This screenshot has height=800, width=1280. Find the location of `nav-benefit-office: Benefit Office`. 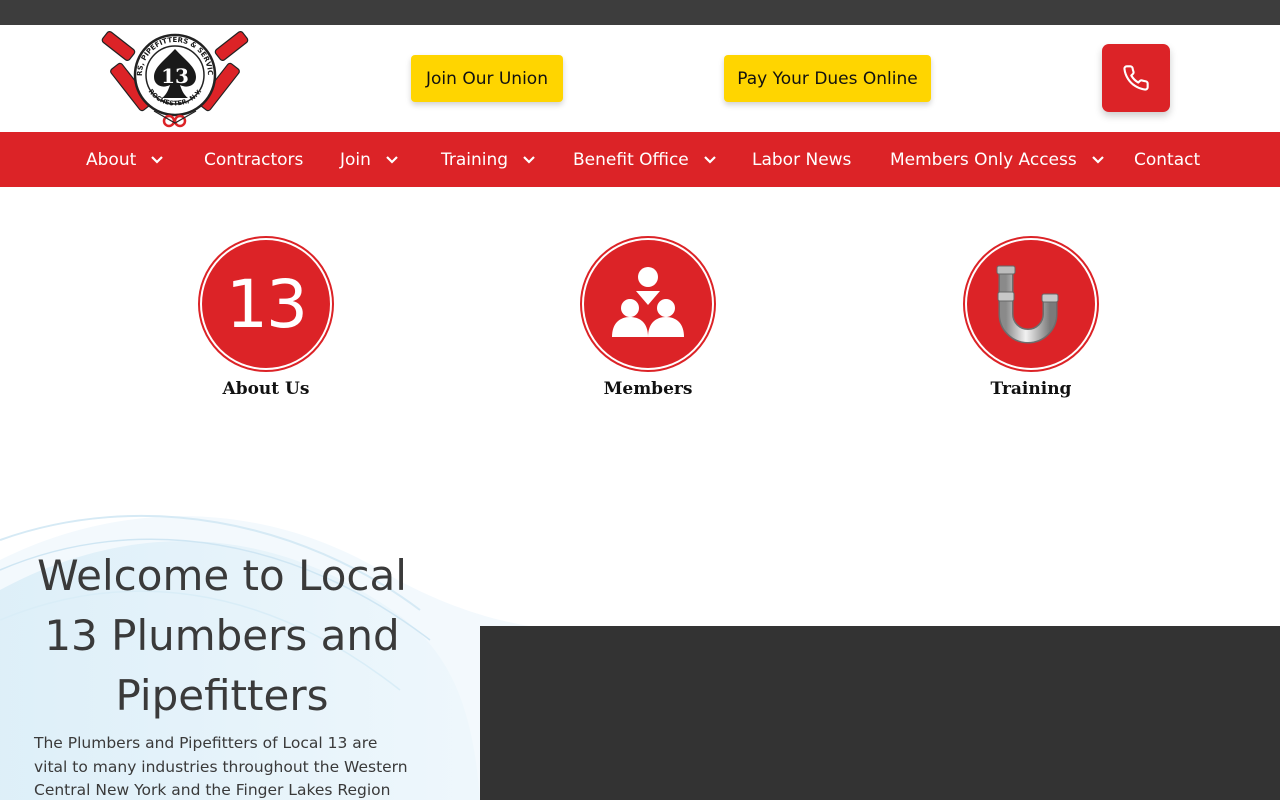

nav-benefit-office: Benefit Office is located at coordinates (645, 159).